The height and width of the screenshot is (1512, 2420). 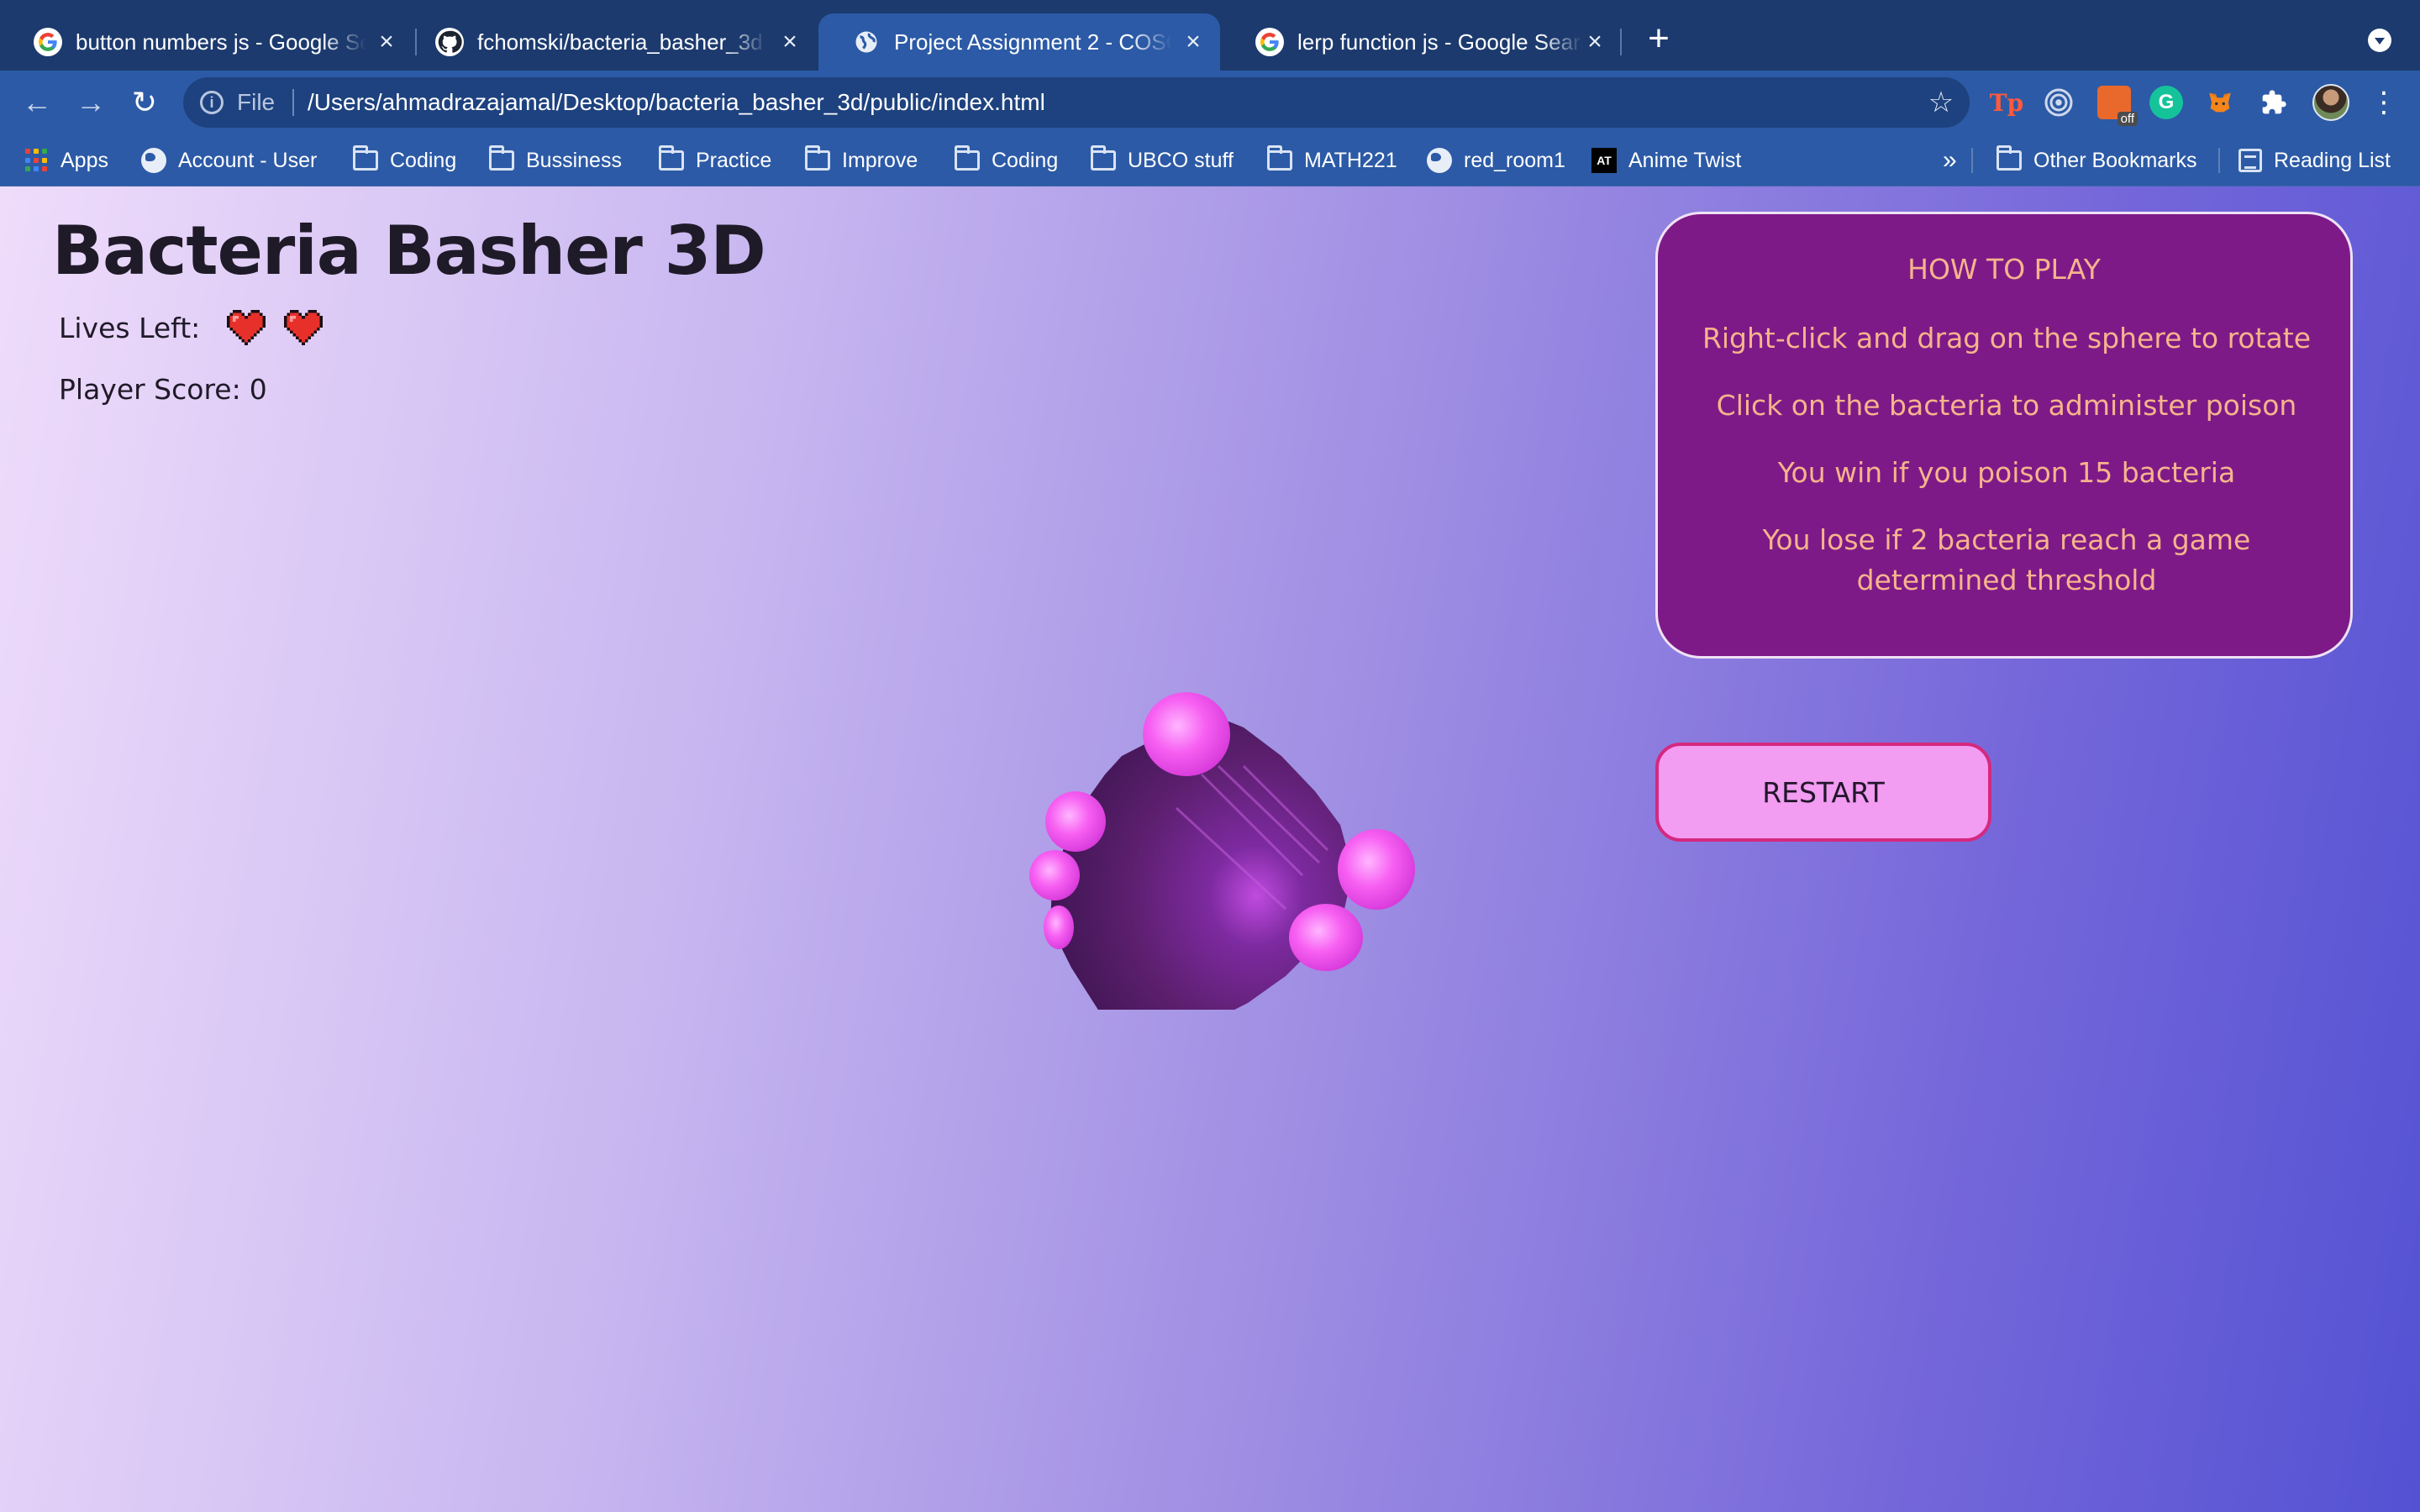 What do you see at coordinates (1332, 160) in the screenshot?
I see `bookmark-math221: MATH221` at bounding box center [1332, 160].